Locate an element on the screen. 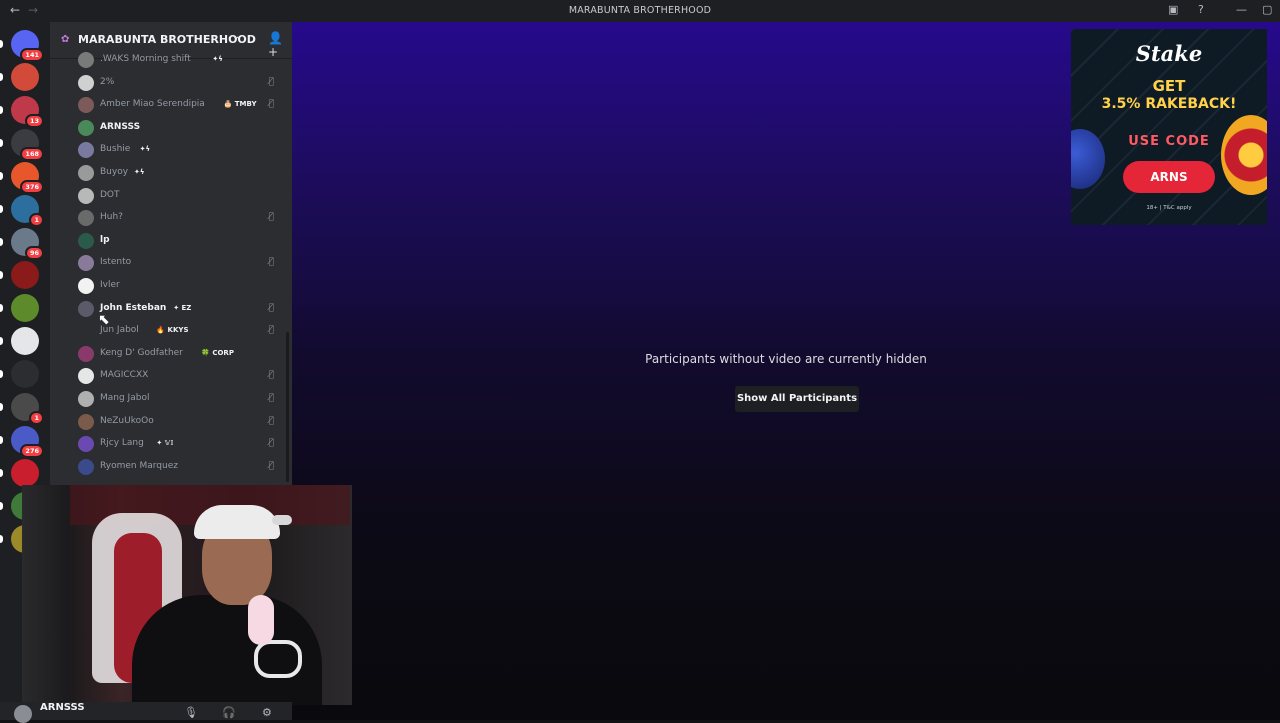  voice-member-row: Huh? 🎙̸ is located at coordinates (181, 218).